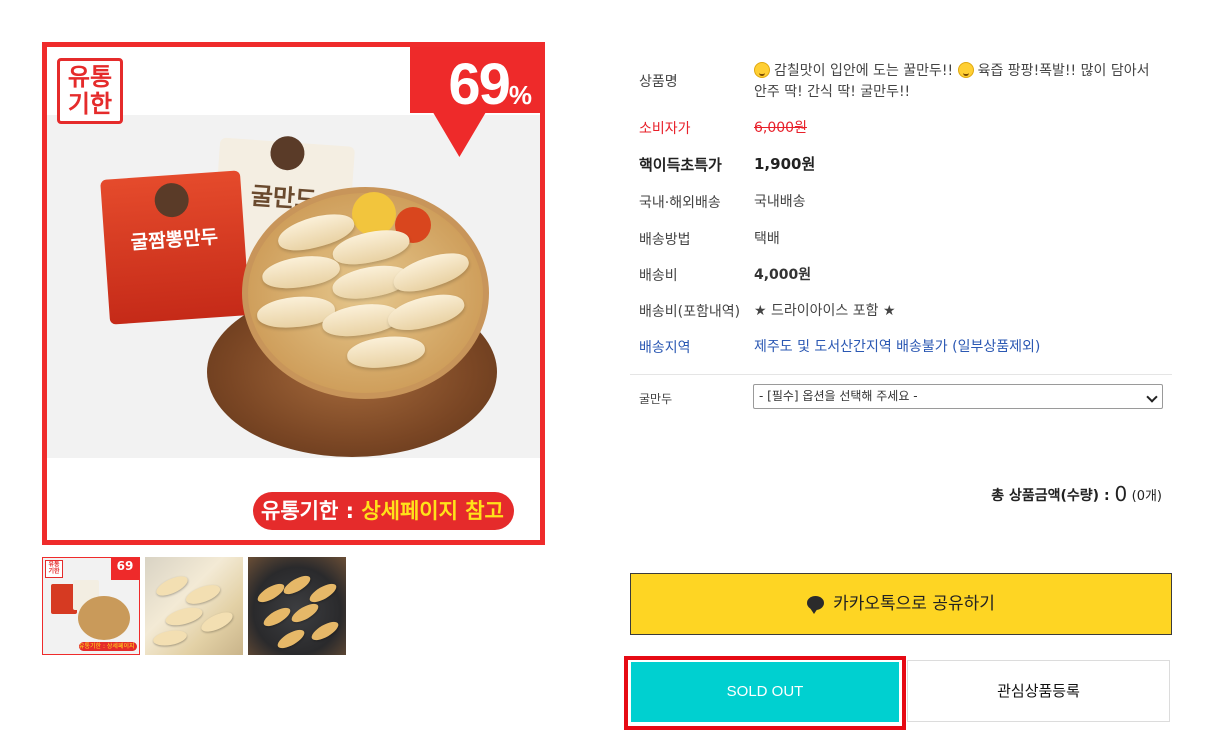 The image size is (1207, 741). I want to click on kakao-share-button: 카카오톡으로 공유하기, so click(901, 604).